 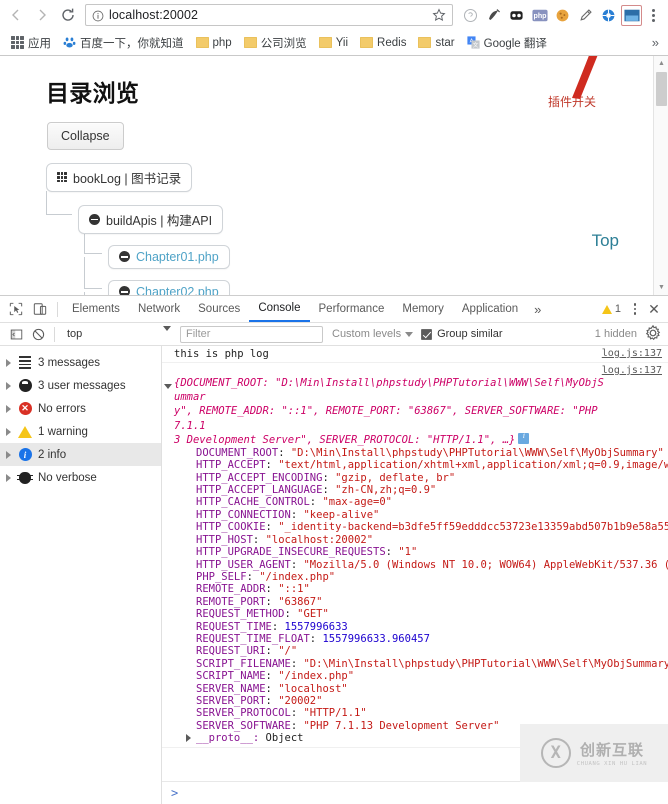 What do you see at coordinates (461, 334) in the screenshot?
I see `group-similar-checkbox: Group similar` at bounding box center [461, 334].